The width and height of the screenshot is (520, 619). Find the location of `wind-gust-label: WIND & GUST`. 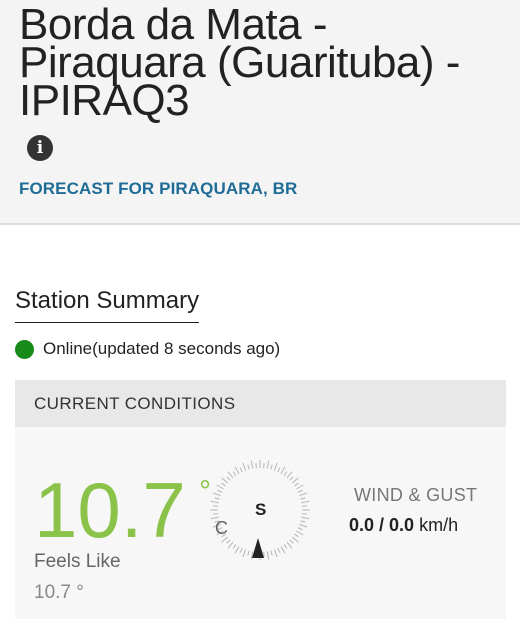

wind-gust-label: WIND & GUST is located at coordinates (416, 495).